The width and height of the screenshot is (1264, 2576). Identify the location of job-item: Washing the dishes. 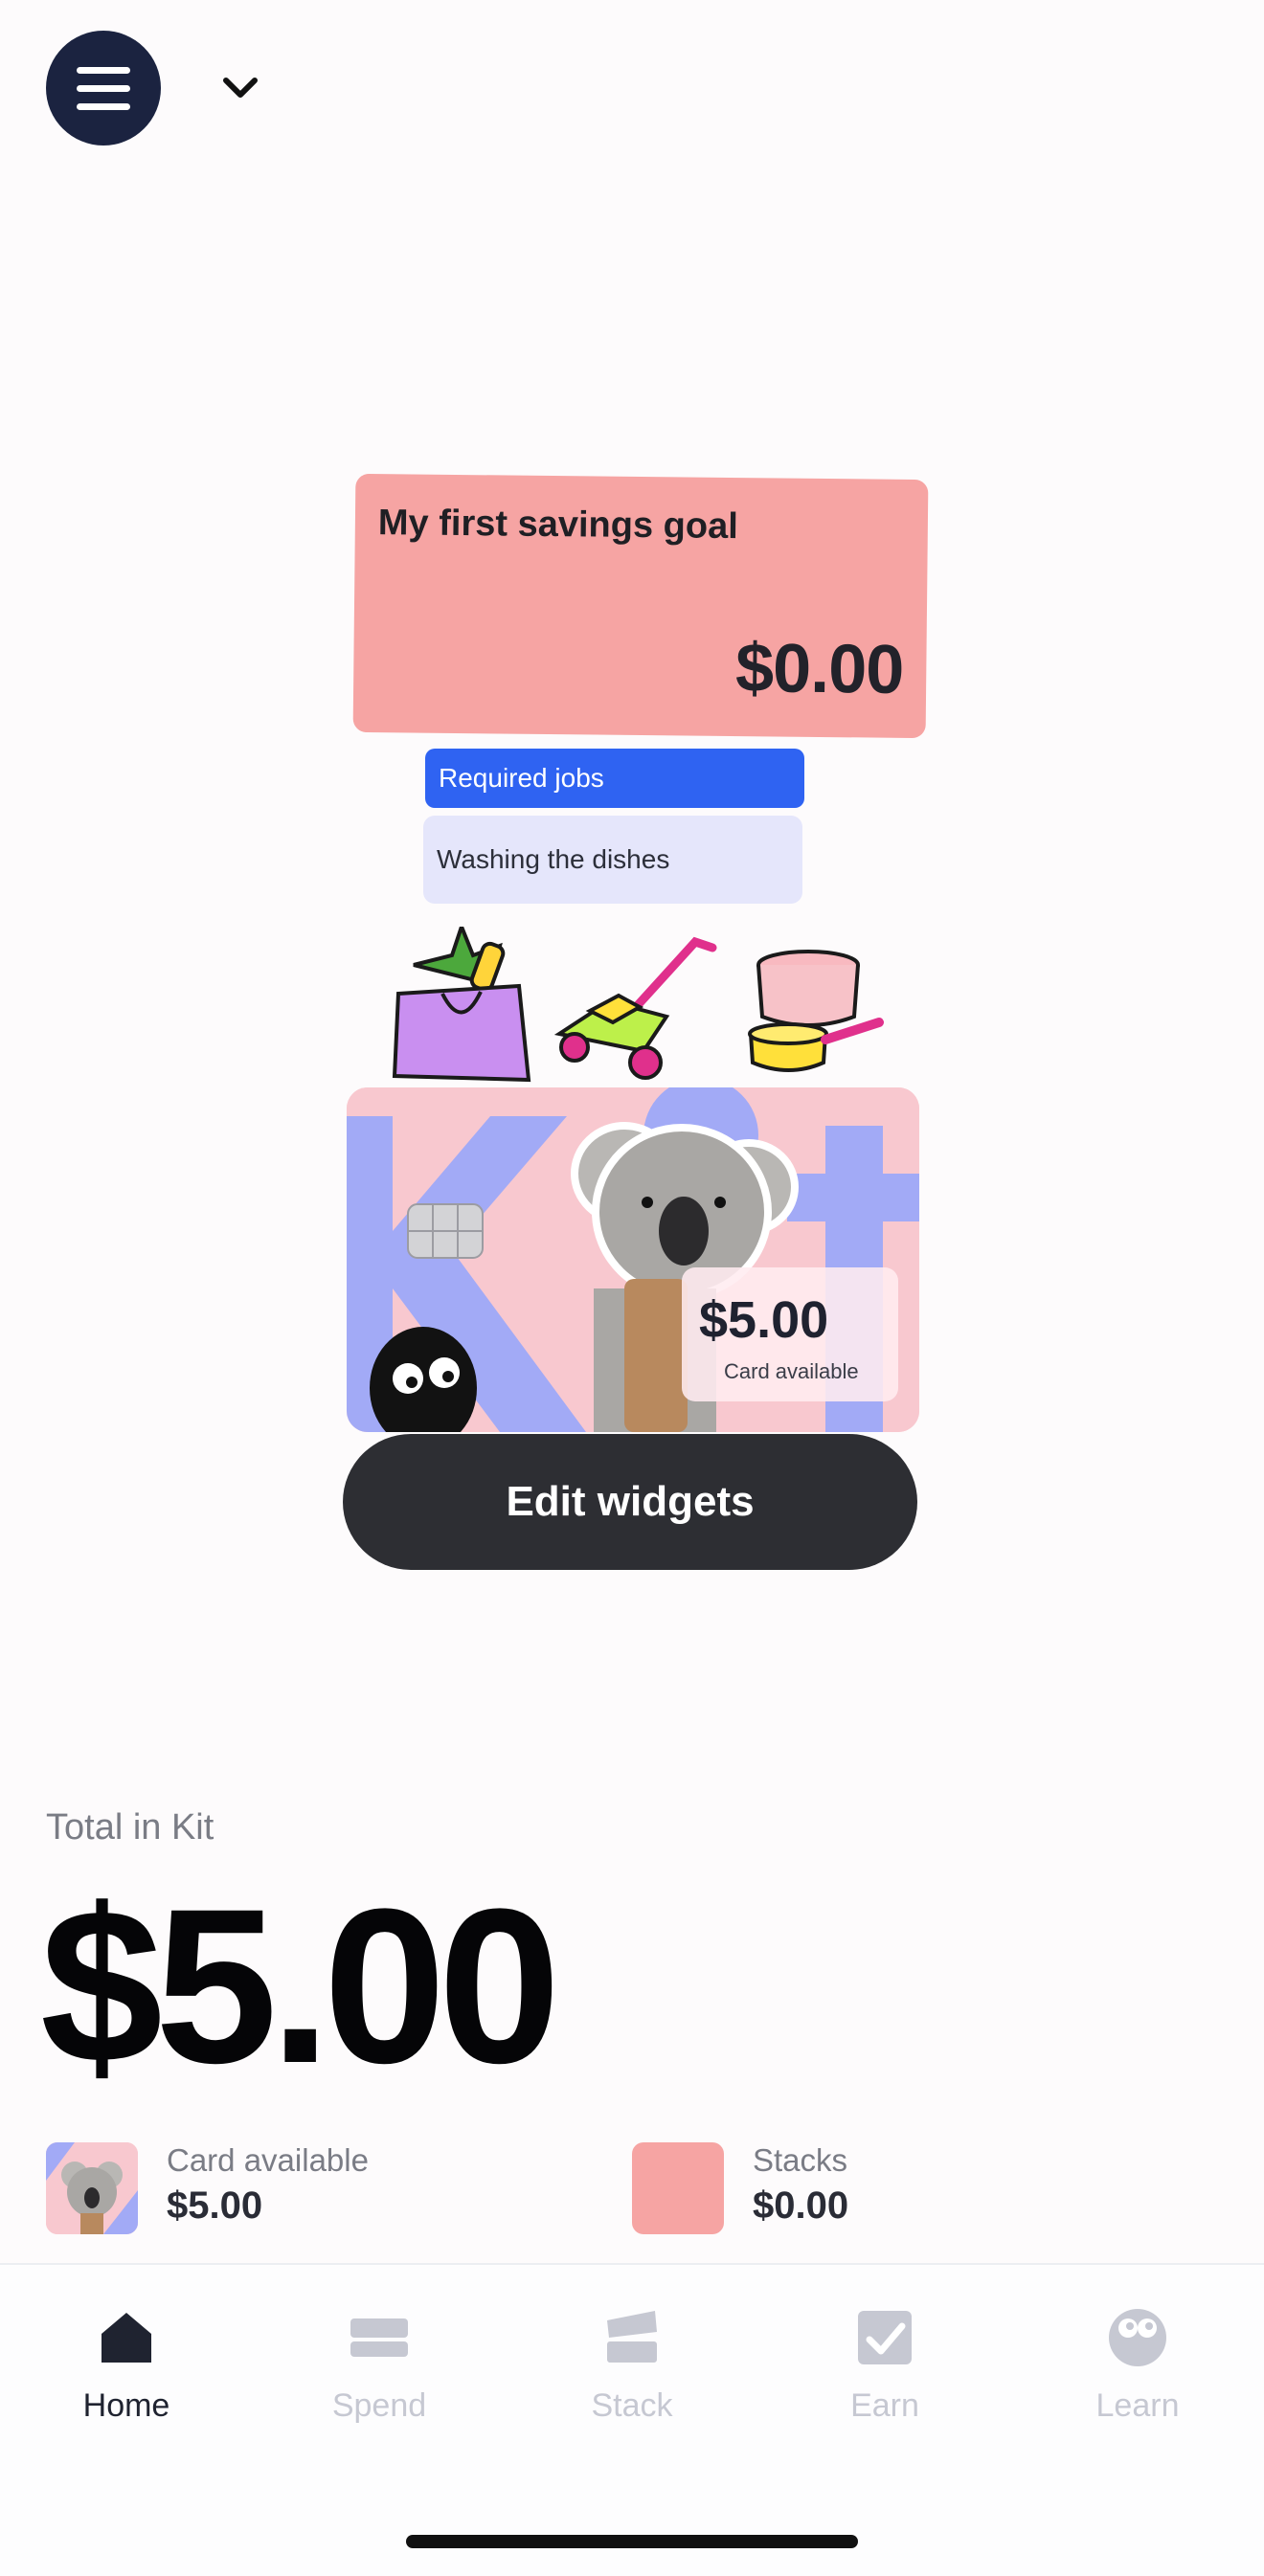
(612, 860).